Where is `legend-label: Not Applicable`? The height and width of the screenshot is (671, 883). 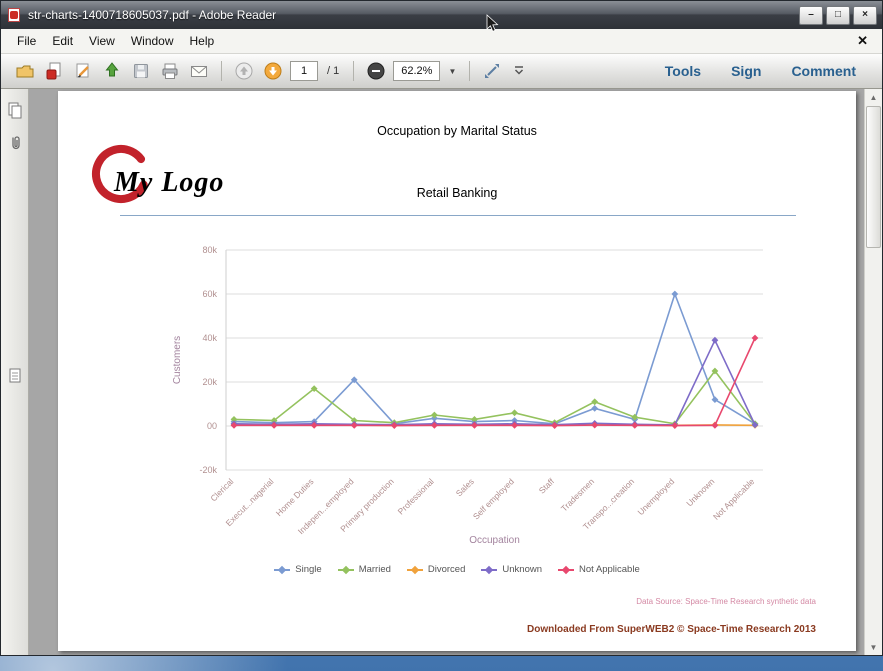
legend-label: Not Applicable is located at coordinates (609, 569).